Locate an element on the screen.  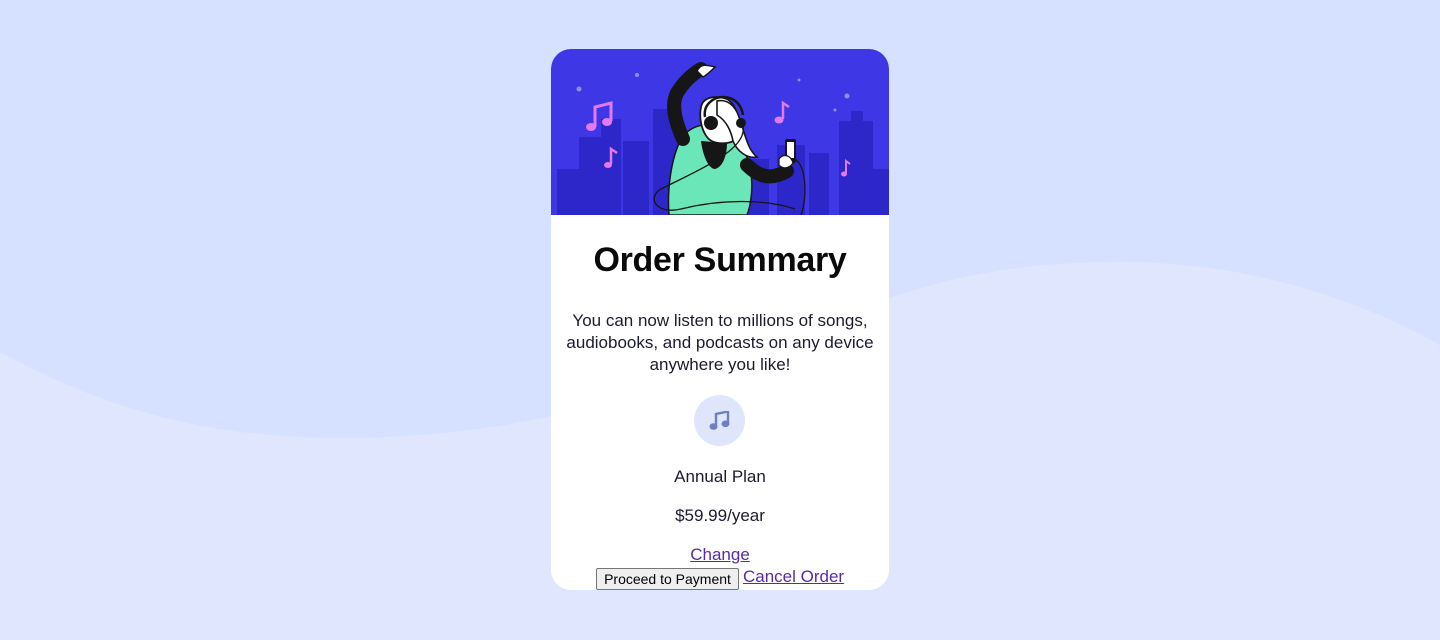
proceed-to-payment-button: Proceed to Payment is located at coordinates (667, 579).